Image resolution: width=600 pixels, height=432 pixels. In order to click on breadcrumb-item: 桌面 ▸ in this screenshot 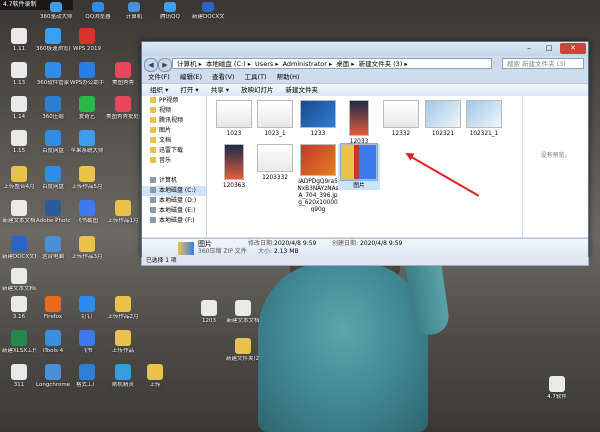, I will do `click(345, 64)`.